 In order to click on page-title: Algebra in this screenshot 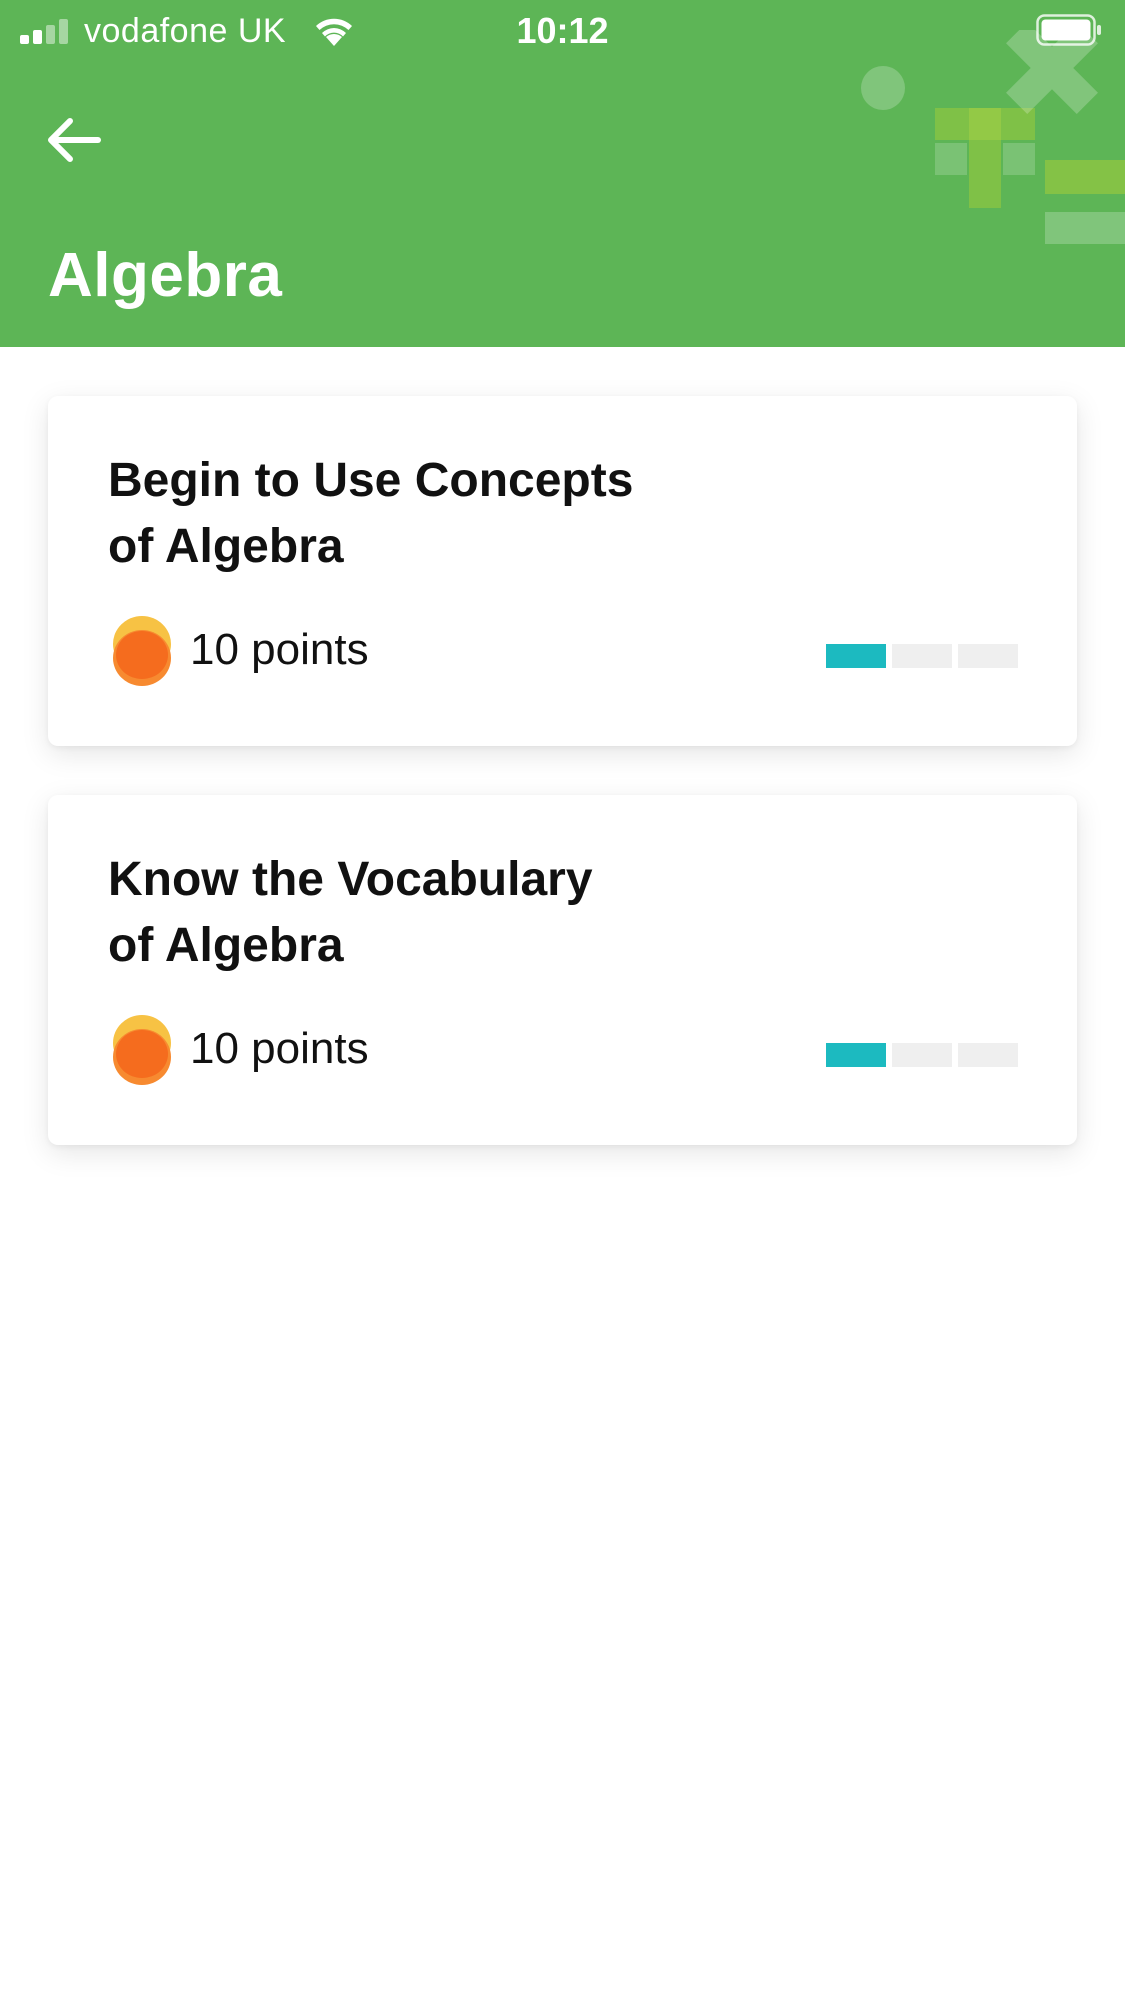, I will do `click(165, 275)`.